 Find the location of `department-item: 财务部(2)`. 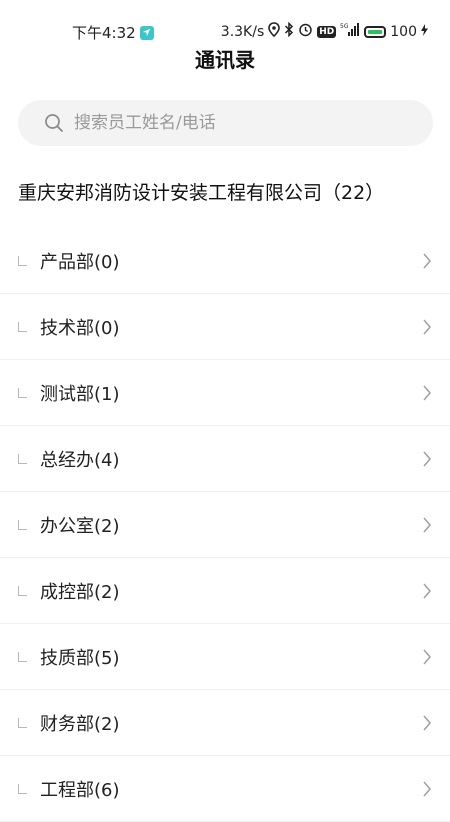

department-item: 财务部(2) is located at coordinates (225, 723).